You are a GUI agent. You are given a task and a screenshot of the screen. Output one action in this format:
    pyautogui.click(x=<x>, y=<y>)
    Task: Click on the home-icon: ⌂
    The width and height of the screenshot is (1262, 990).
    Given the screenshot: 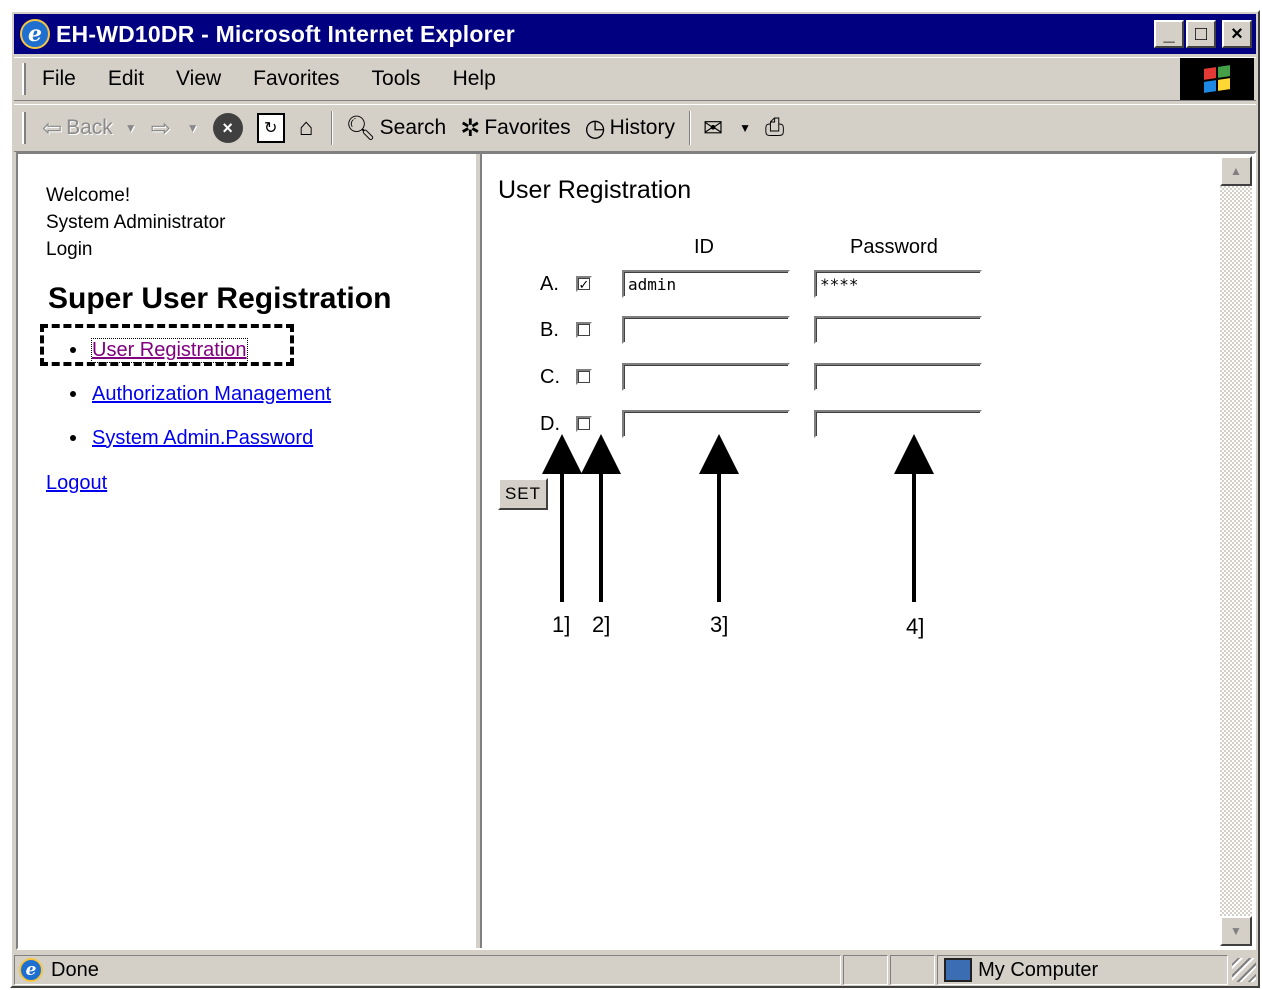 What is the action you would take?
    pyautogui.click(x=306, y=127)
    